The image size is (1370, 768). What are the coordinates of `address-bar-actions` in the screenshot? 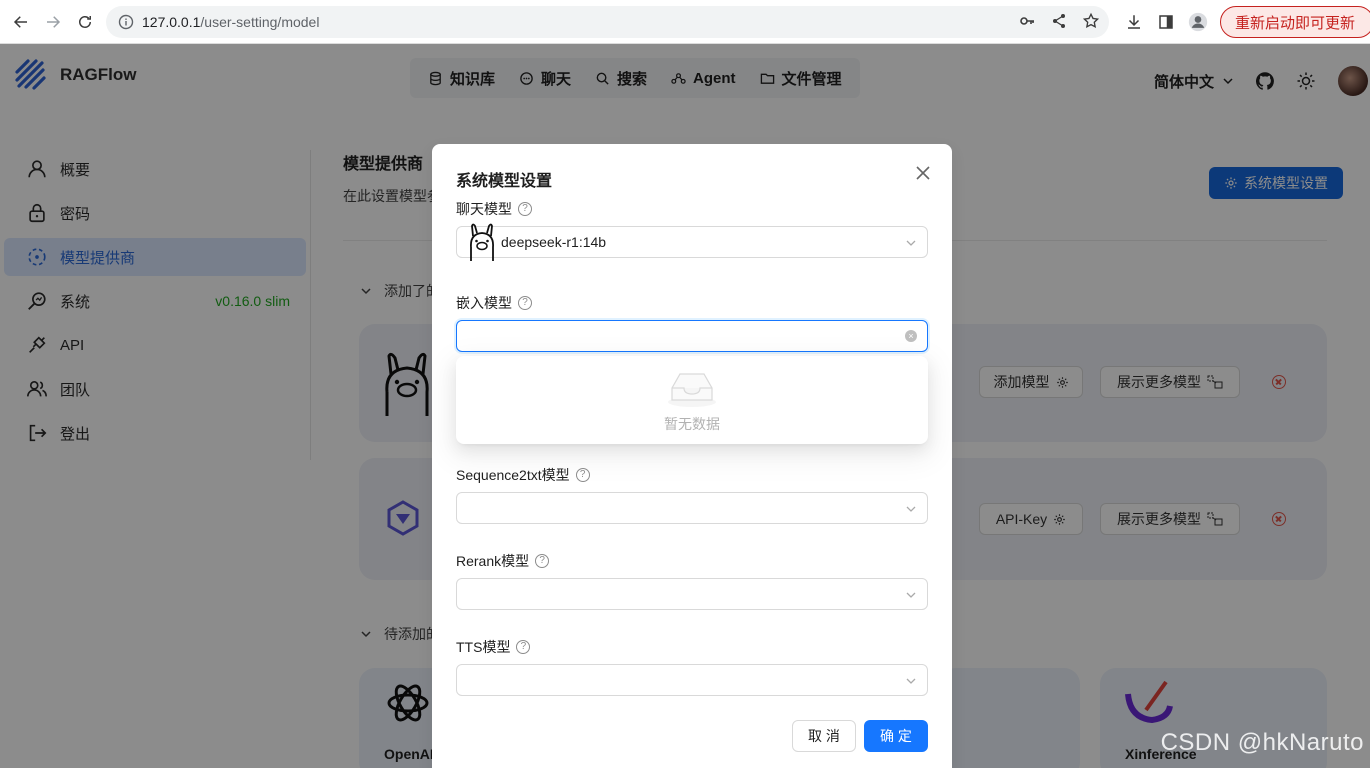 It's located at (1059, 21).